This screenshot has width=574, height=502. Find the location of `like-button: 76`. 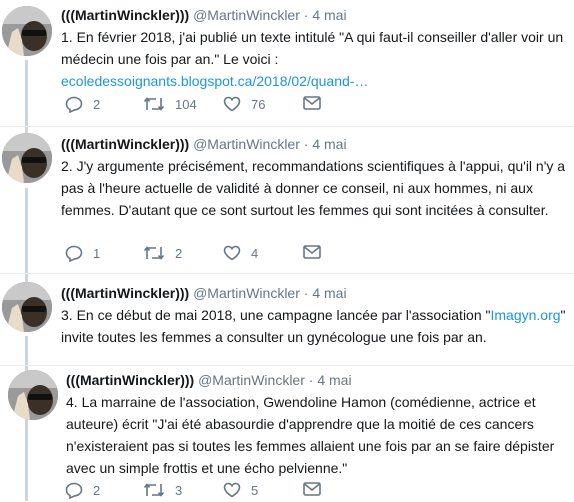

like-button: 76 is located at coordinates (244, 104).